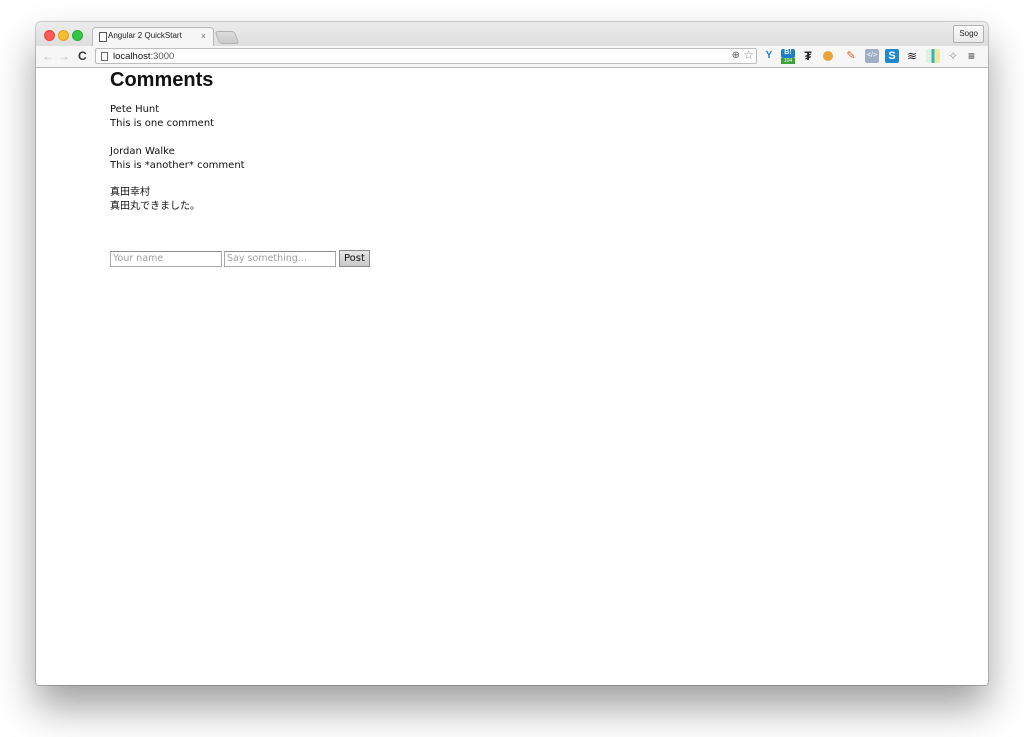  I want to click on comment-form: Post, so click(240, 258).